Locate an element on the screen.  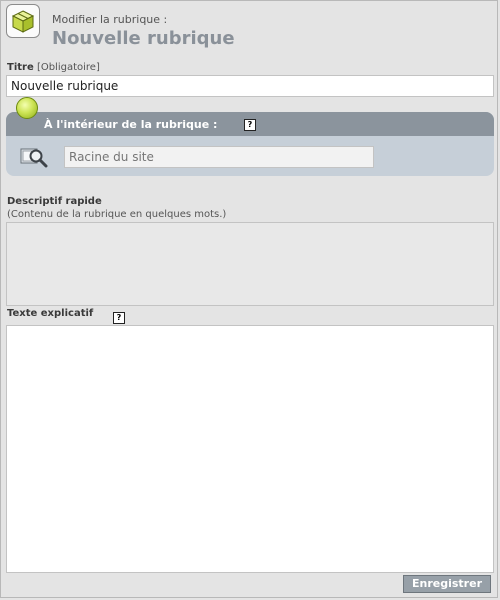
section-orb-icon is located at coordinates (27, 108).